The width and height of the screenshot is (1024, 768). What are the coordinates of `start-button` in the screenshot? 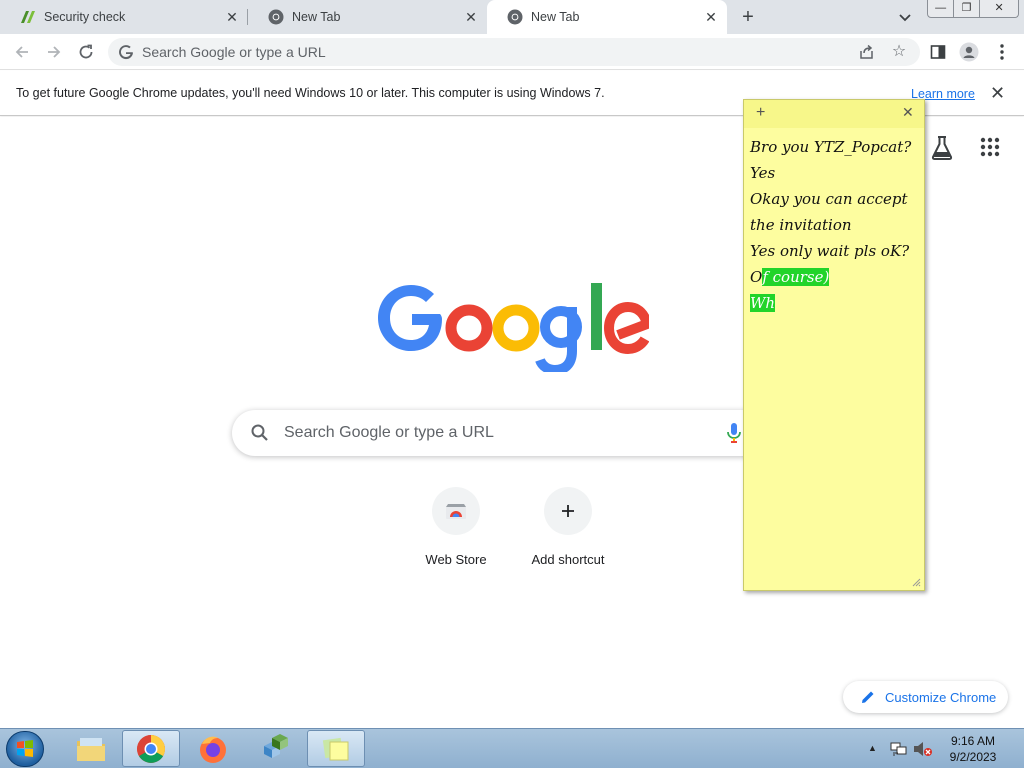 It's located at (25, 749).